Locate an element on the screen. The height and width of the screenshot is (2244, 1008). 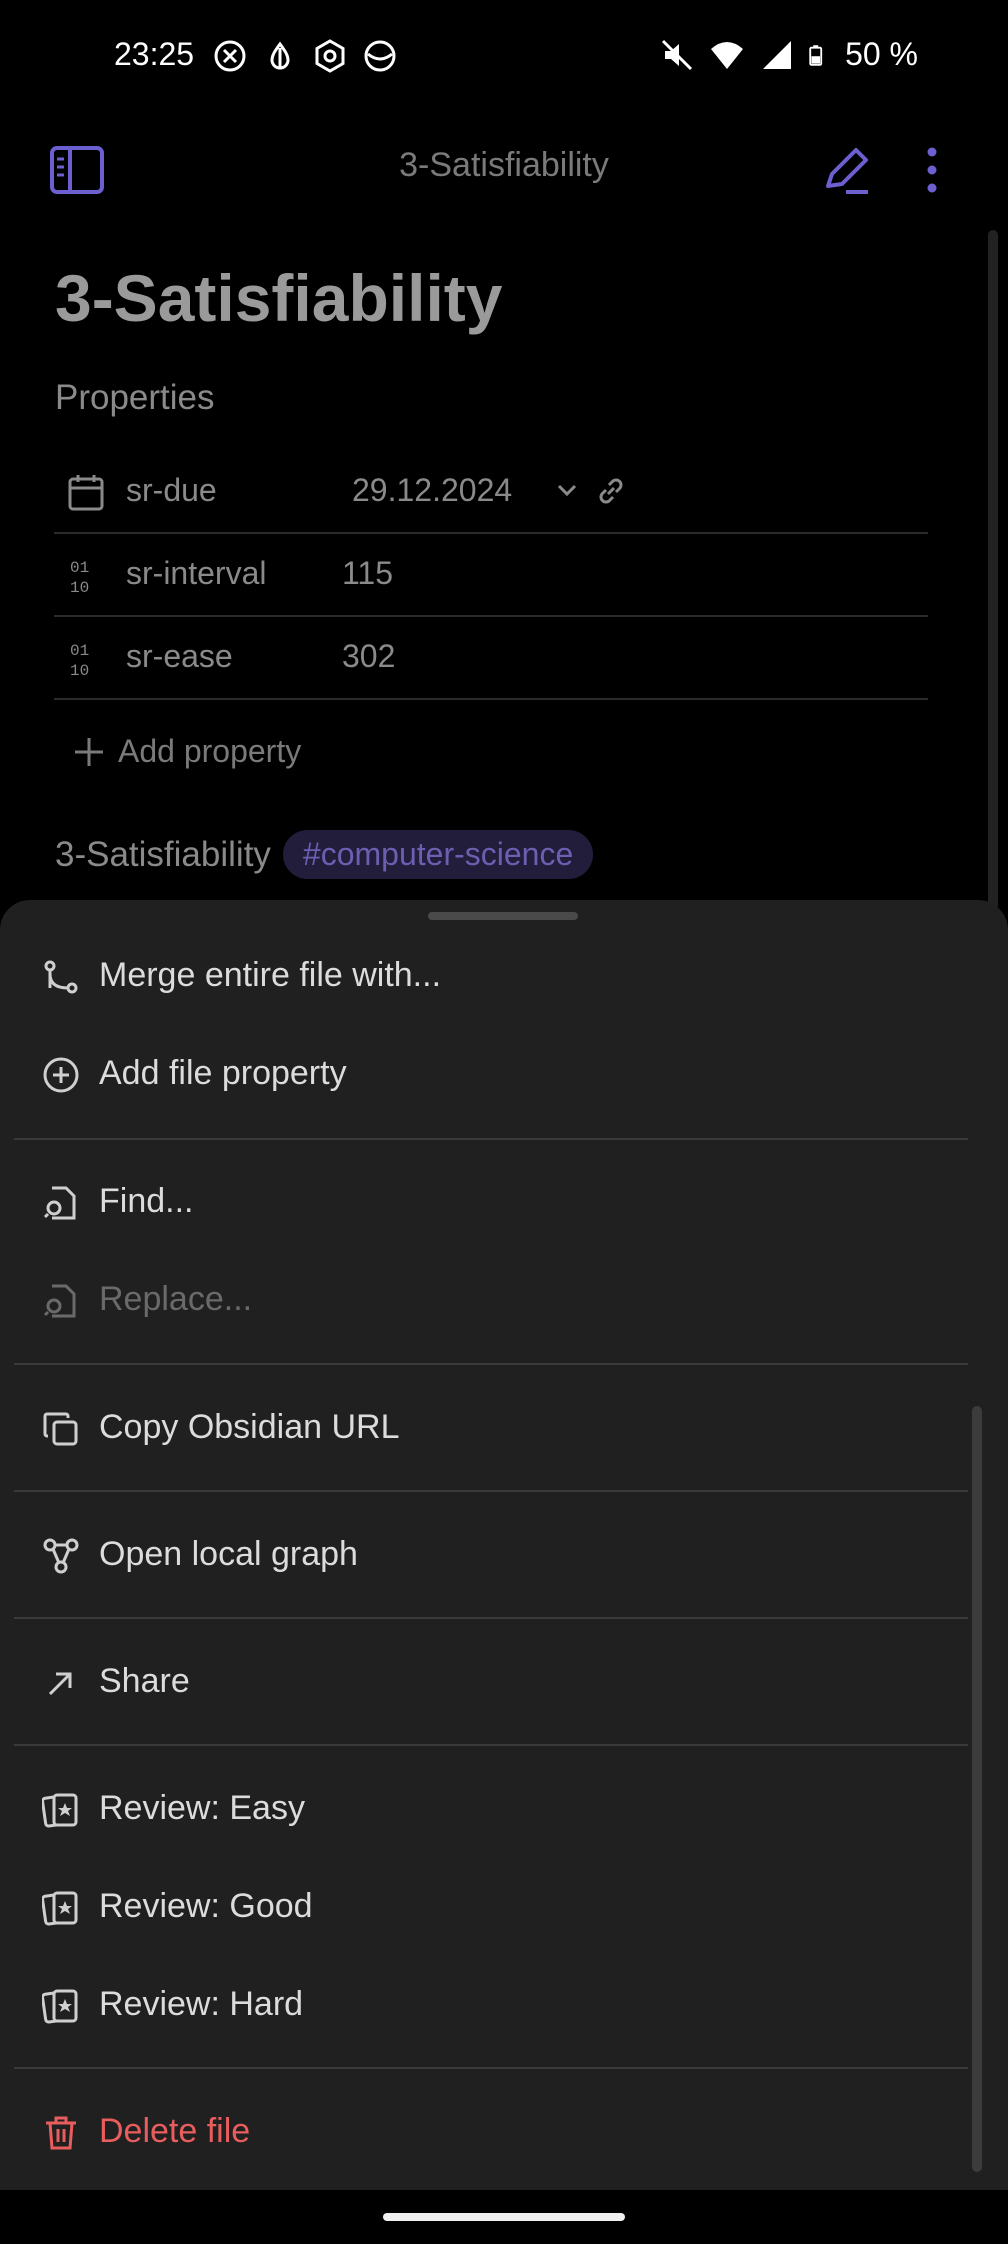
copy-icon is located at coordinates (60, 1429).